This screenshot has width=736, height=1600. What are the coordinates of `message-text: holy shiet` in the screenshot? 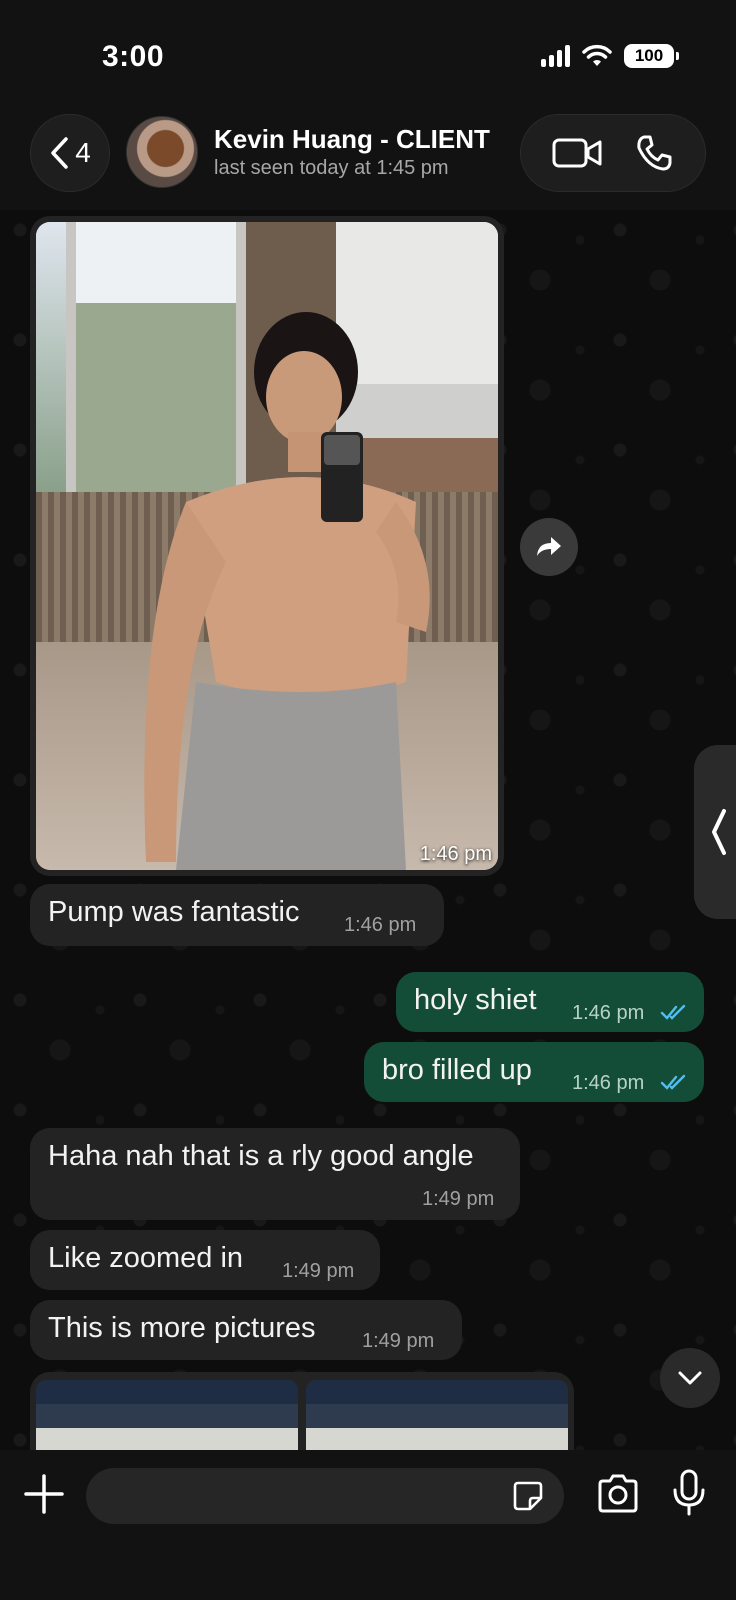 It's located at (475, 1000).